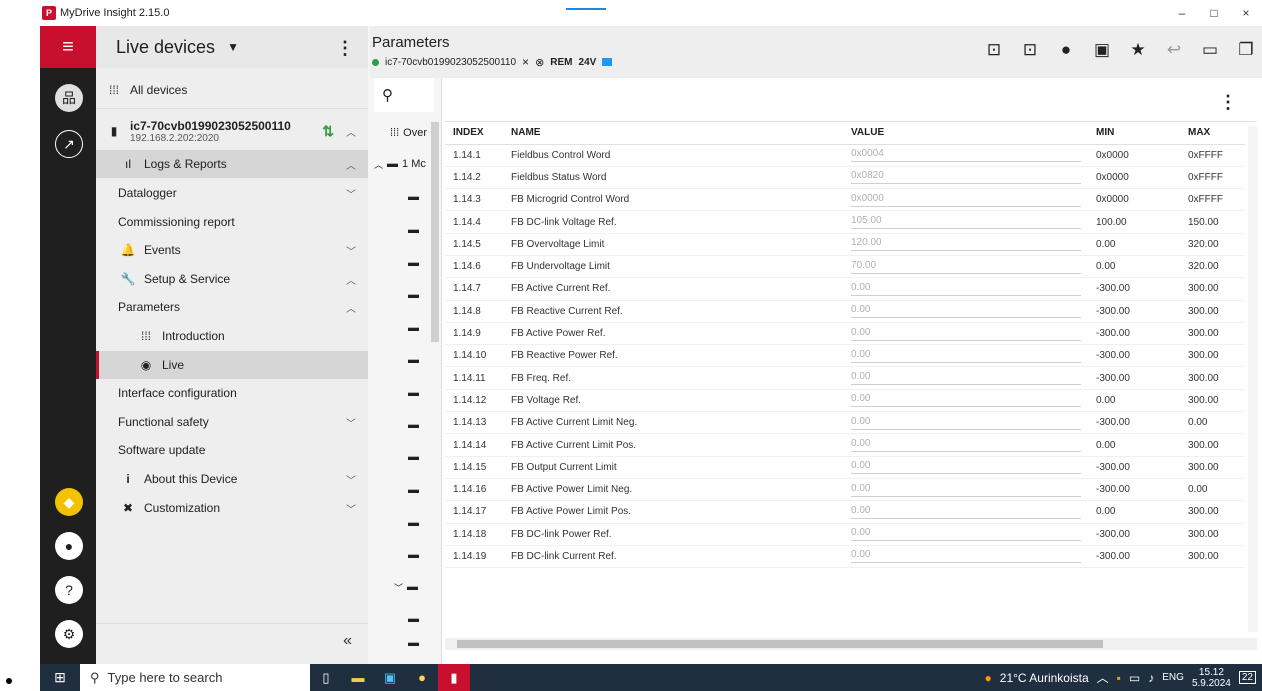 The height and width of the screenshot is (691, 1262). What do you see at coordinates (232, 193) in the screenshot?
I see `nav-datalogger: Datalogger ﹀` at bounding box center [232, 193].